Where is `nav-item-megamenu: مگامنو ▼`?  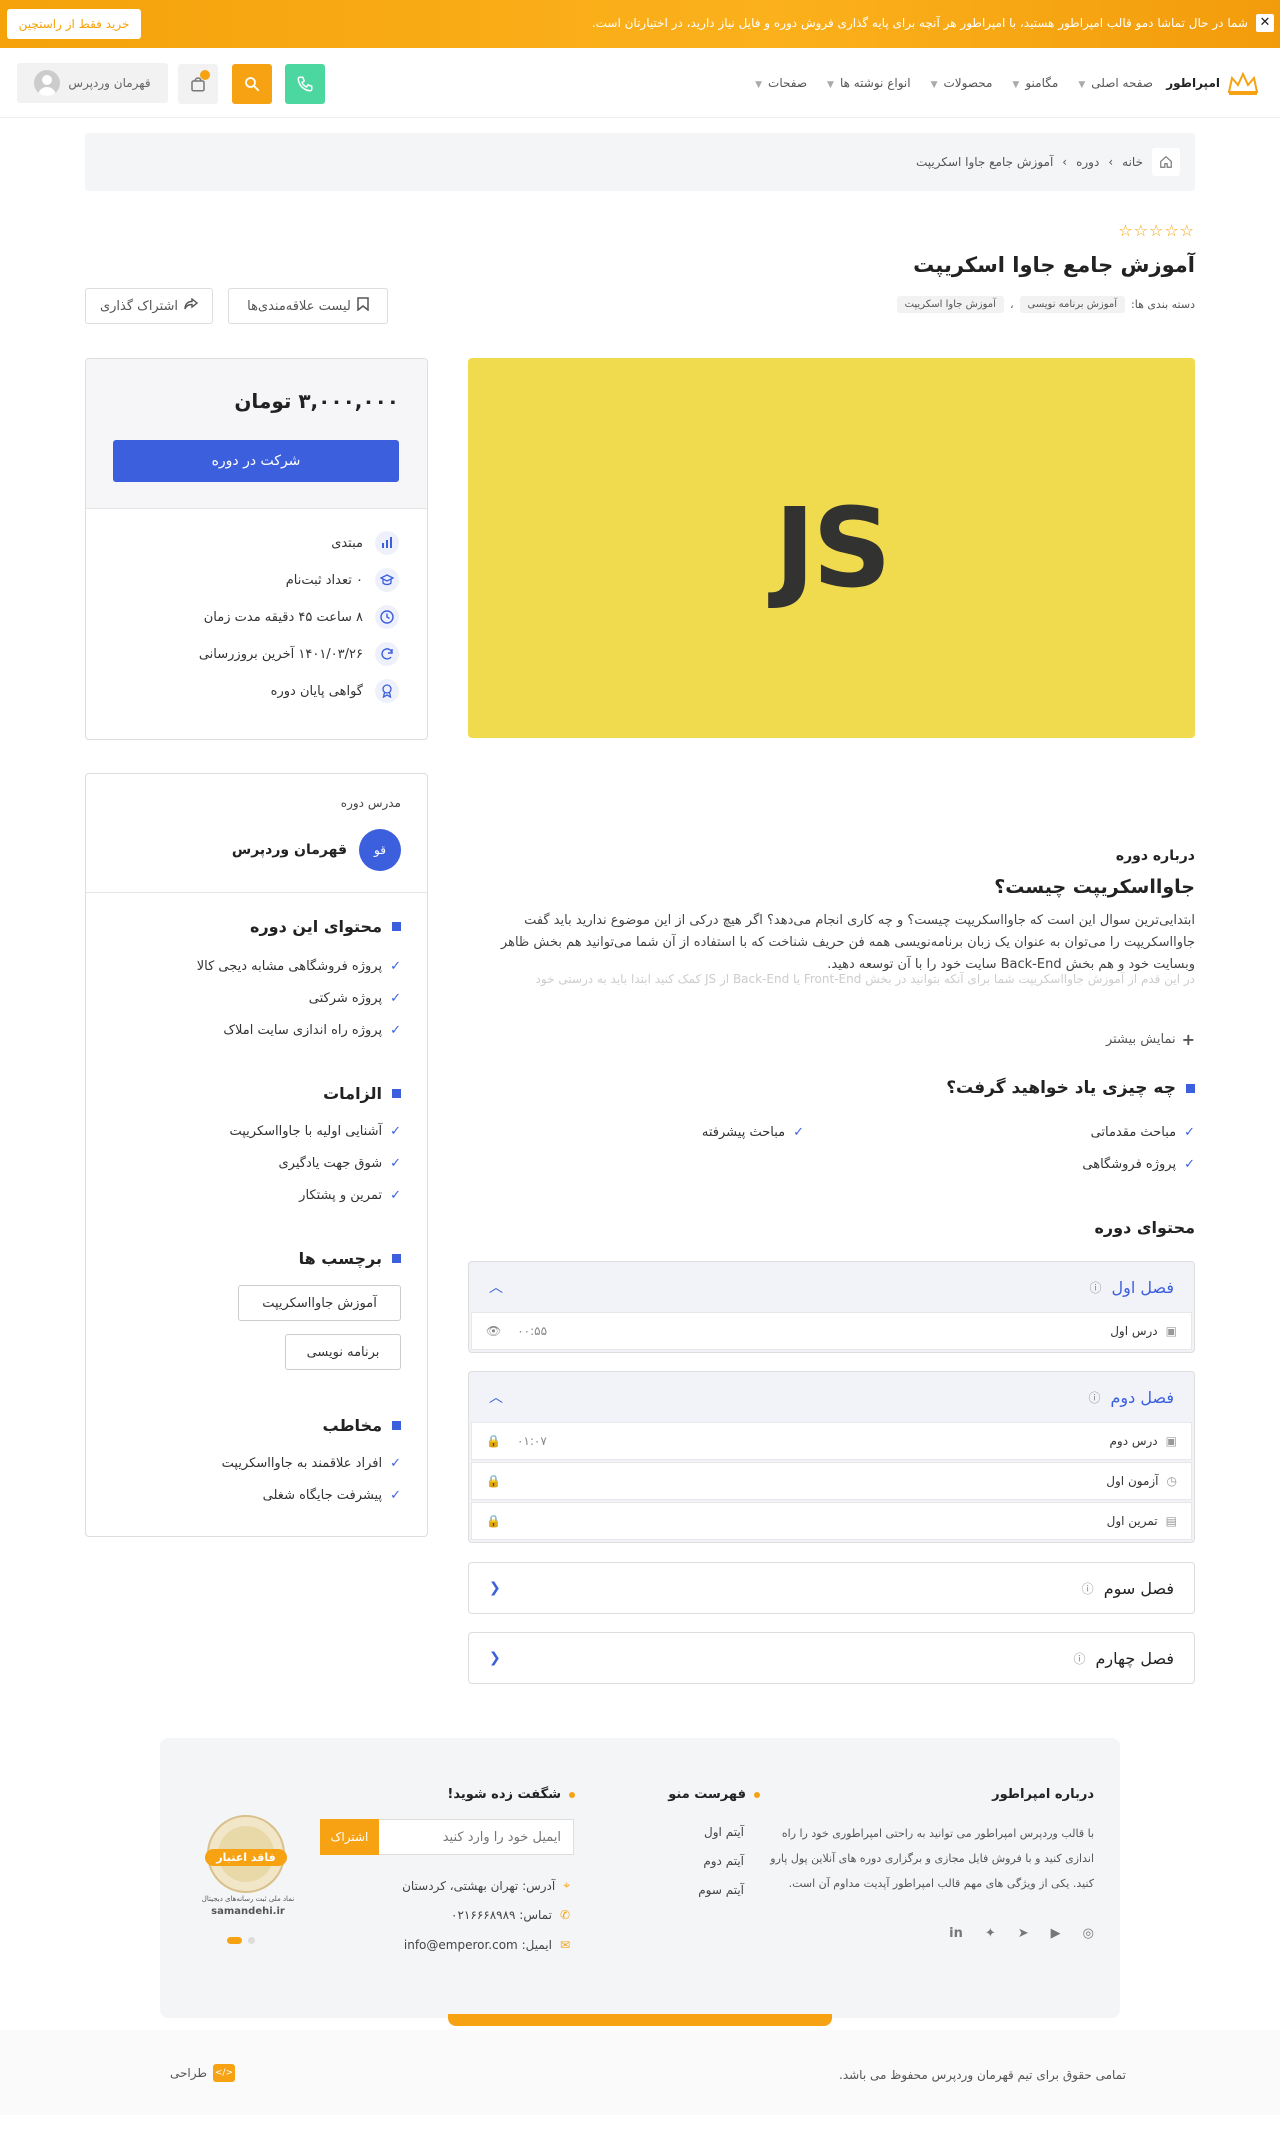
nav-item-megamenu: مگامنو ▼ is located at coordinates (1035, 83).